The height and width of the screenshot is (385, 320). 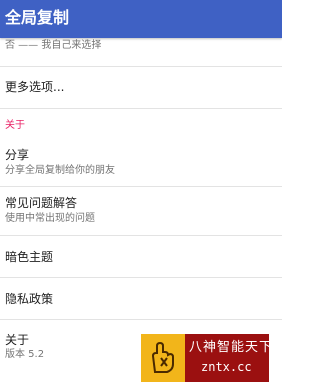 I want to click on setting-item-faq: 常见问题解答 使用中常出现的问题, so click(x=141, y=211).